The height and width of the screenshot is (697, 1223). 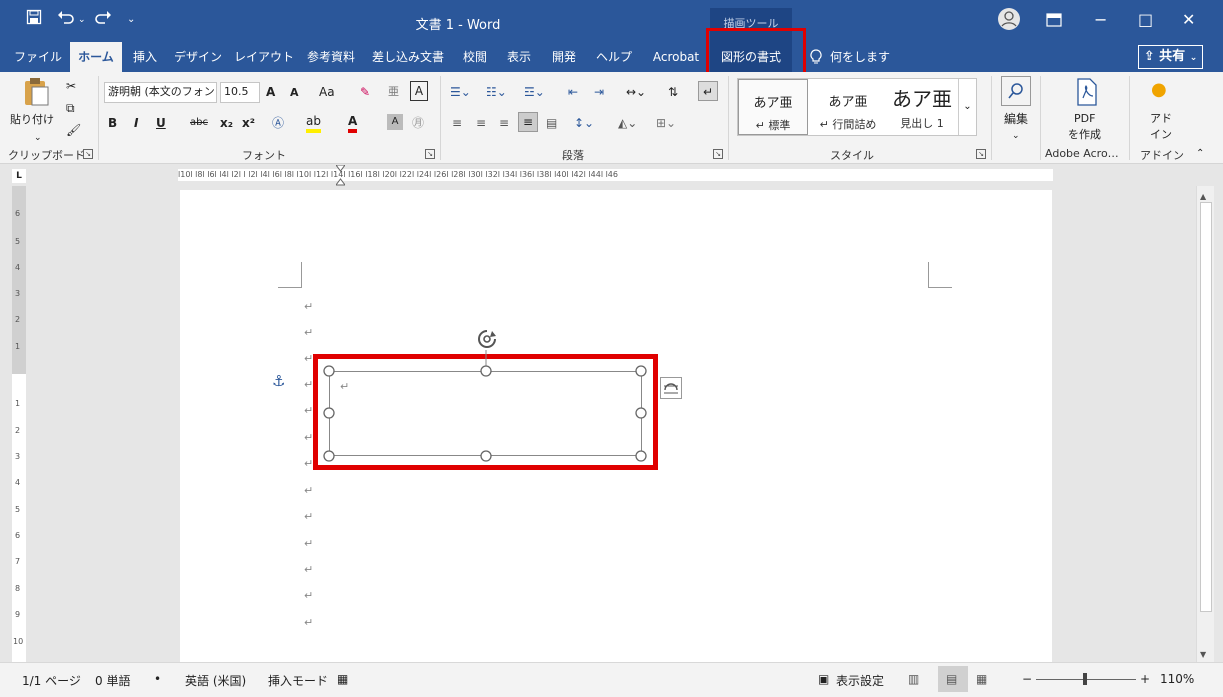 What do you see at coordinates (636, 92) in the screenshot?
I see `char-spacing-icon: ↔⌄` at bounding box center [636, 92].